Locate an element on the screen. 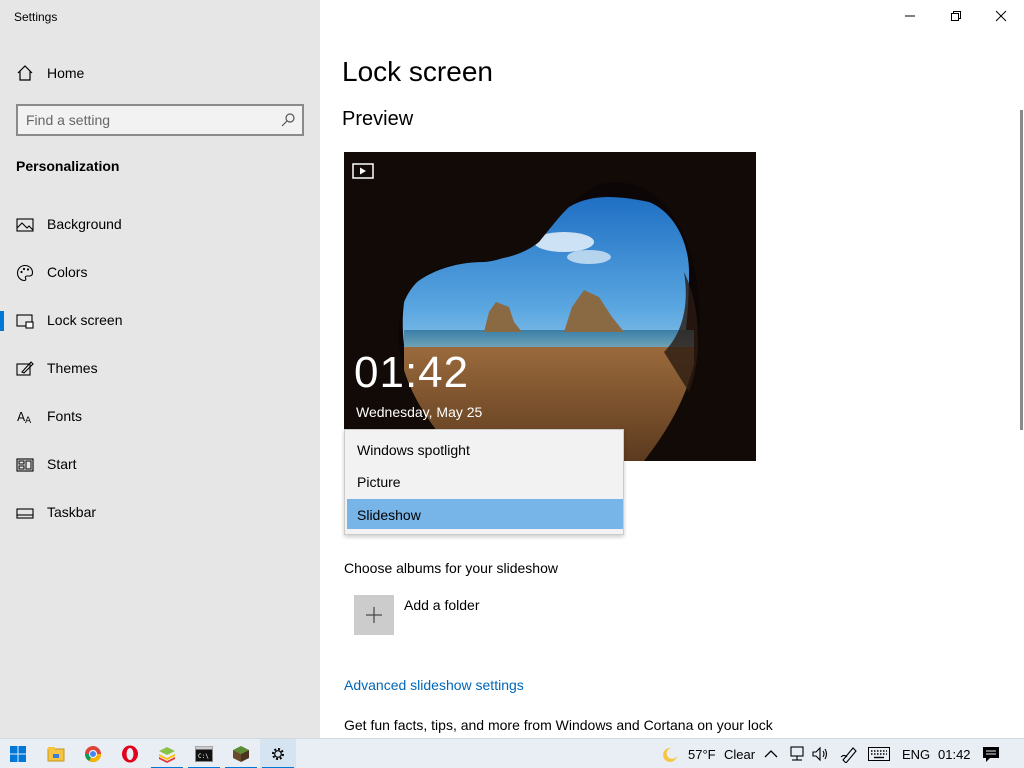 This screenshot has width=1024, height=768. sidebar-item-label: Themes is located at coordinates (72, 368).